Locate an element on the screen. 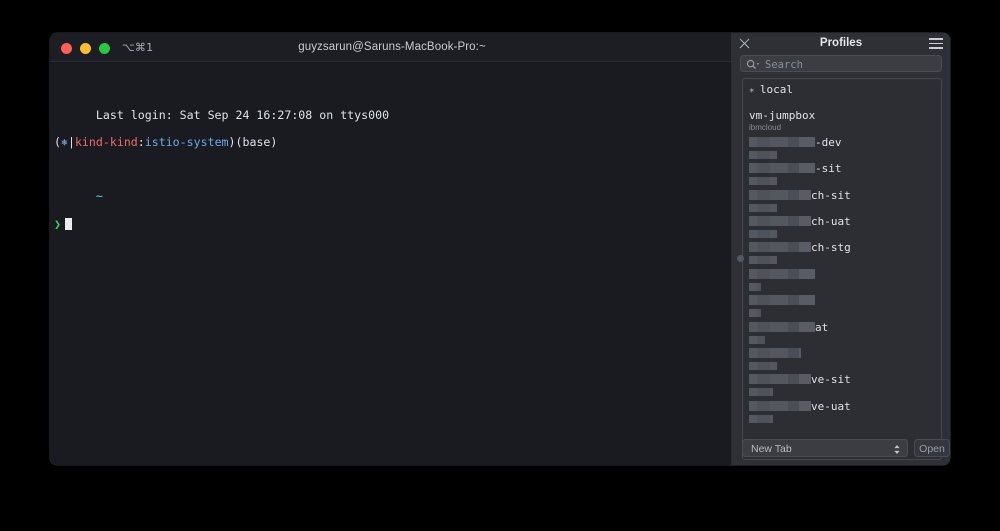 Image resolution: width=1000 pixels, height=531 pixels. helm-icon: ⎈ is located at coordinates (64, 141).